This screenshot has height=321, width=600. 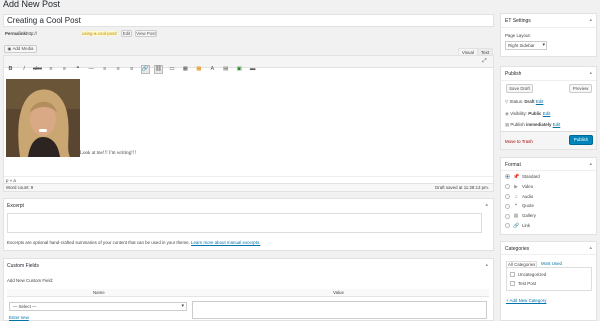 What do you see at coordinates (225, 242) in the screenshot?
I see `excerpt-help-link: Learn more about manual excerpts.` at bounding box center [225, 242].